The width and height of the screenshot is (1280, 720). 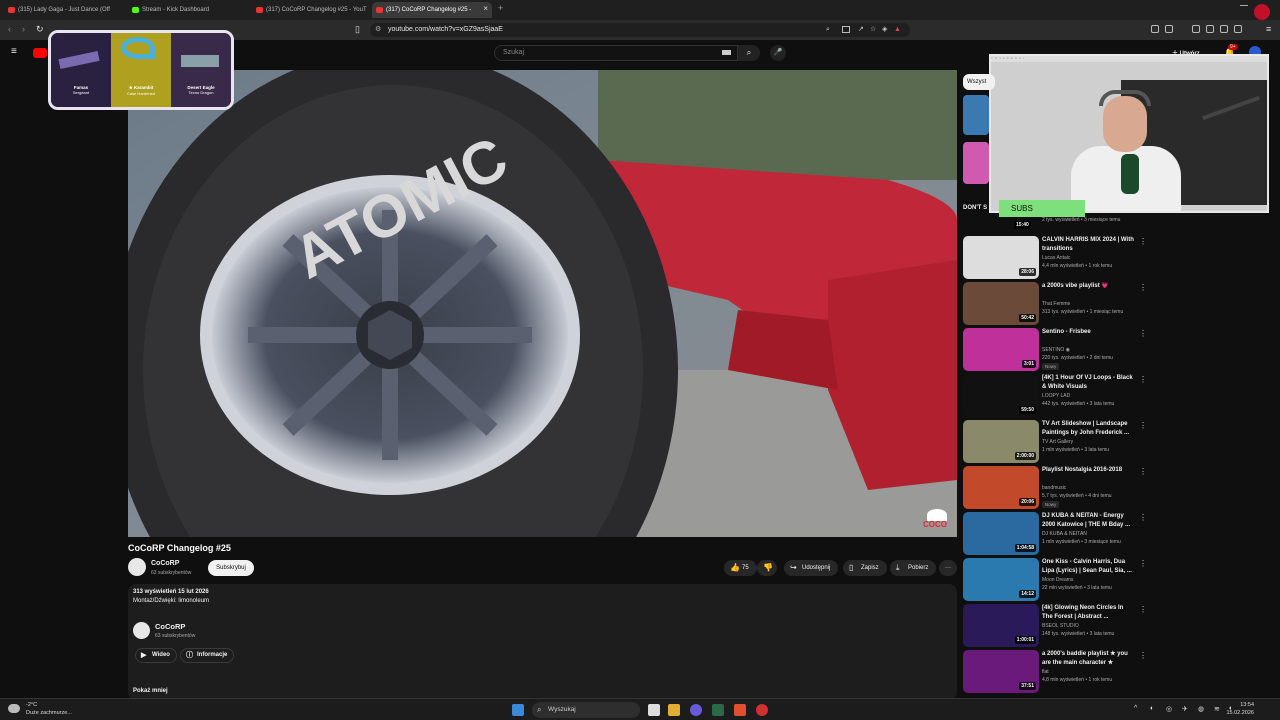 What do you see at coordinates (485, 8) in the screenshot?
I see `close-tab-icon: ×` at bounding box center [485, 8].